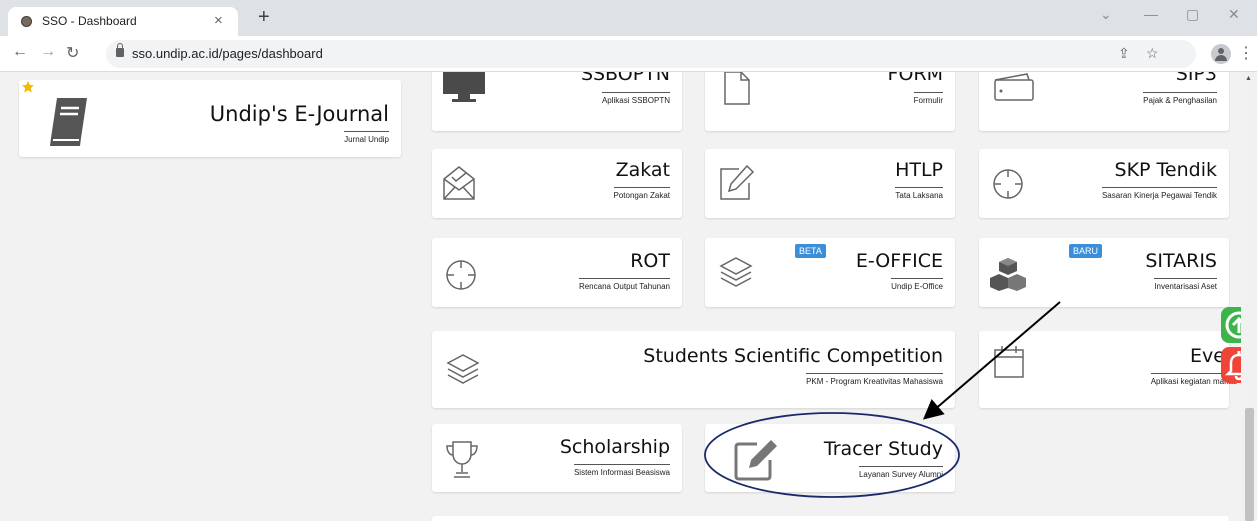  What do you see at coordinates (20, 52) in the screenshot?
I see `back-arrow-icon: ←` at bounding box center [20, 52].